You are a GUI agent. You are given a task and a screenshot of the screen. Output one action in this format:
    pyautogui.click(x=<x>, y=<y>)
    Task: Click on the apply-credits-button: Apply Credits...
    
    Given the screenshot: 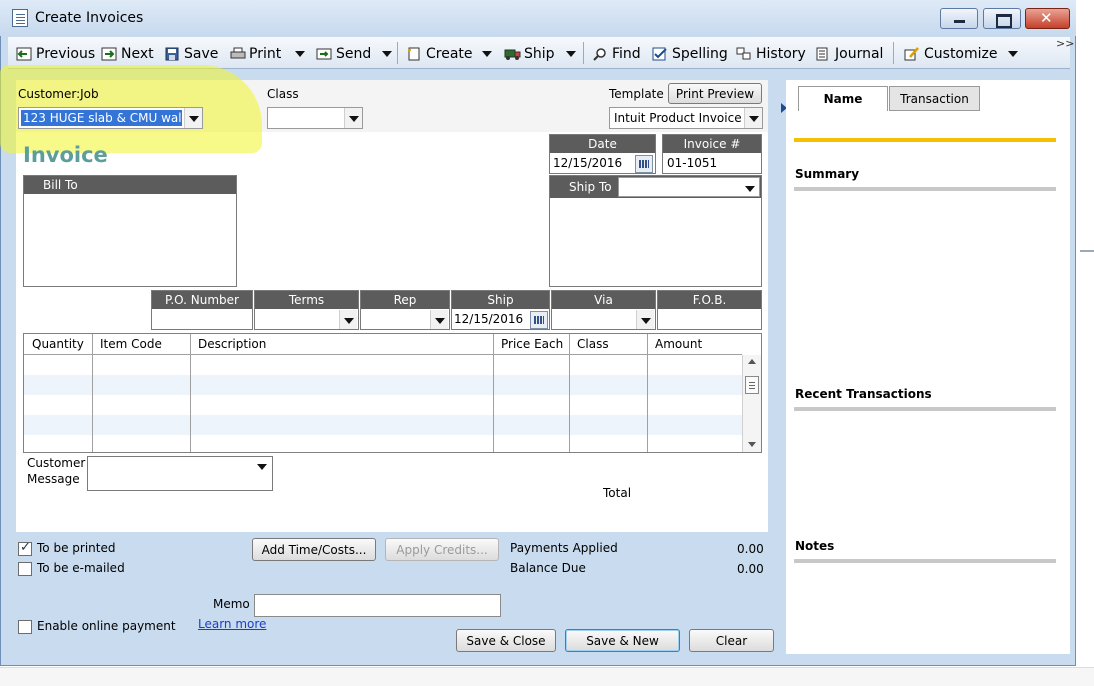 What is the action you would take?
    pyautogui.click(x=442, y=549)
    